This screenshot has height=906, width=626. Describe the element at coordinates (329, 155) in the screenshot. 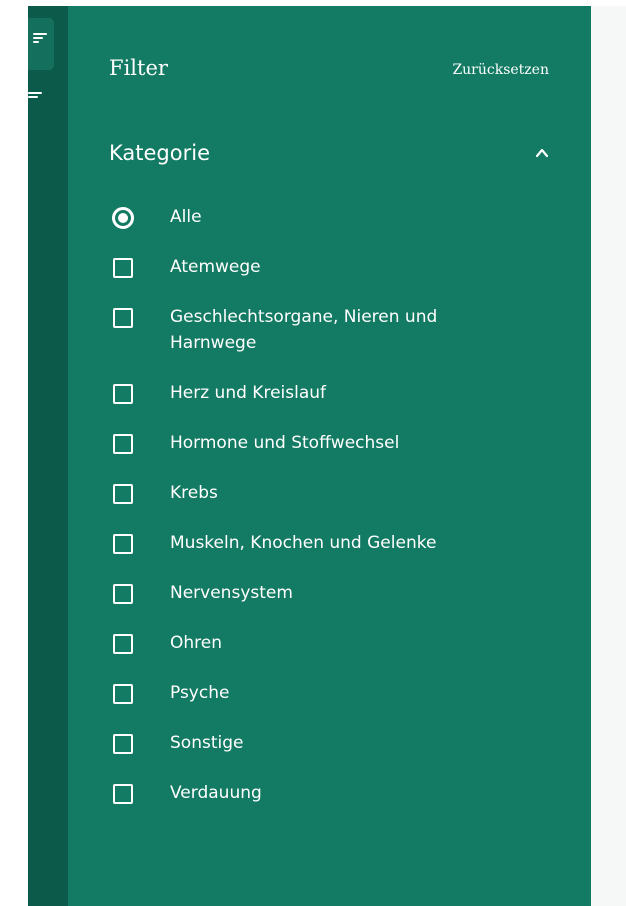

I see `category-section-header: Kategorie` at that location.